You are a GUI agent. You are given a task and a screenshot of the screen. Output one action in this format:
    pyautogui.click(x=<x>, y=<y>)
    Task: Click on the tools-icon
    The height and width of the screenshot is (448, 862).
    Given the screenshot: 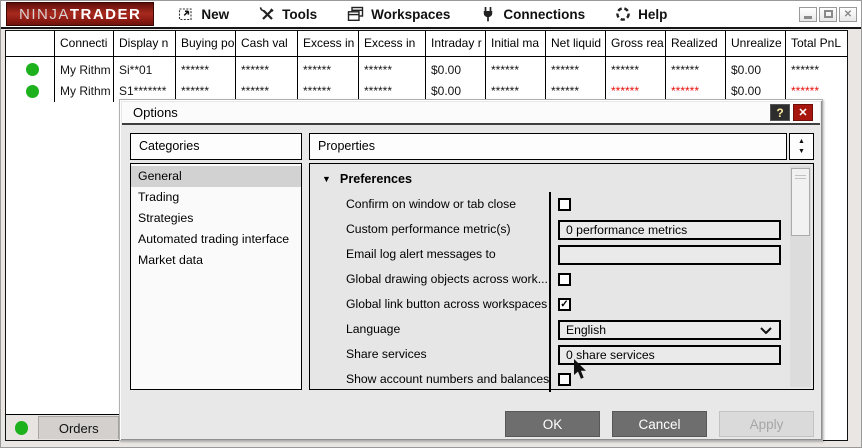 What is the action you would take?
    pyautogui.click(x=267, y=14)
    